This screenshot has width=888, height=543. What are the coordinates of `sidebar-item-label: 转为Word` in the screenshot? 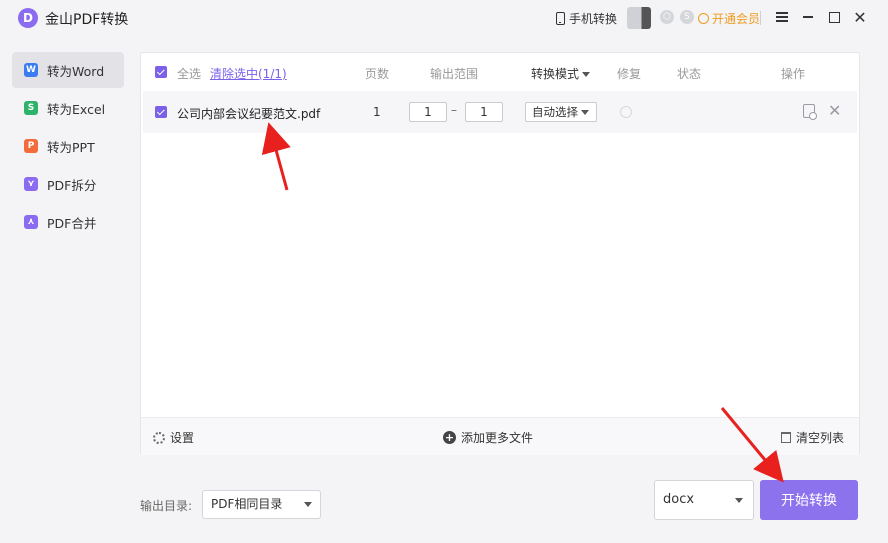 It's located at (76, 71).